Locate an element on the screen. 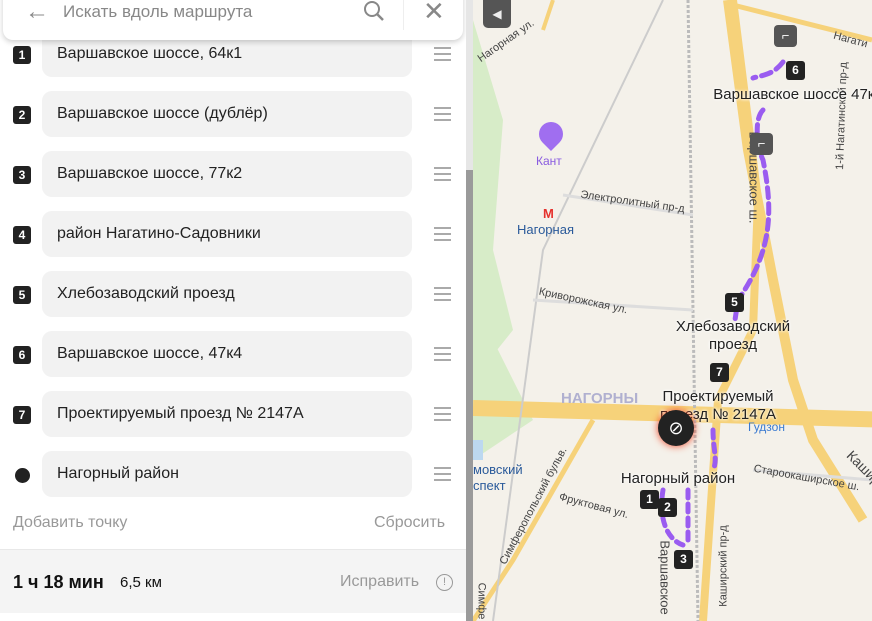 This screenshot has height=621, width=872. route-time: 1 ч 18 мин is located at coordinates (58, 582).